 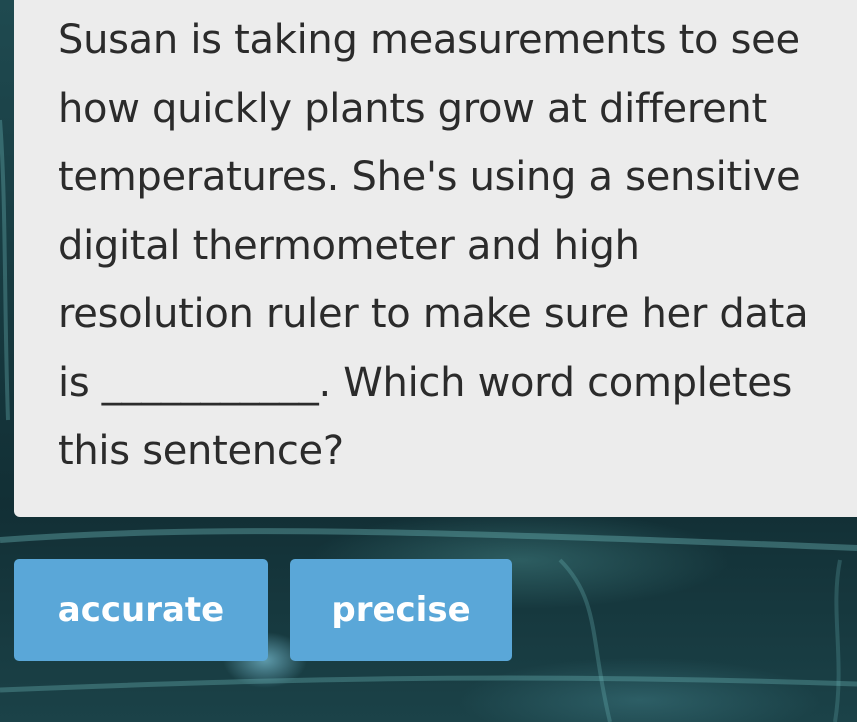 I want to click on answer-button-precise: precise, so click(x=401, y=610).